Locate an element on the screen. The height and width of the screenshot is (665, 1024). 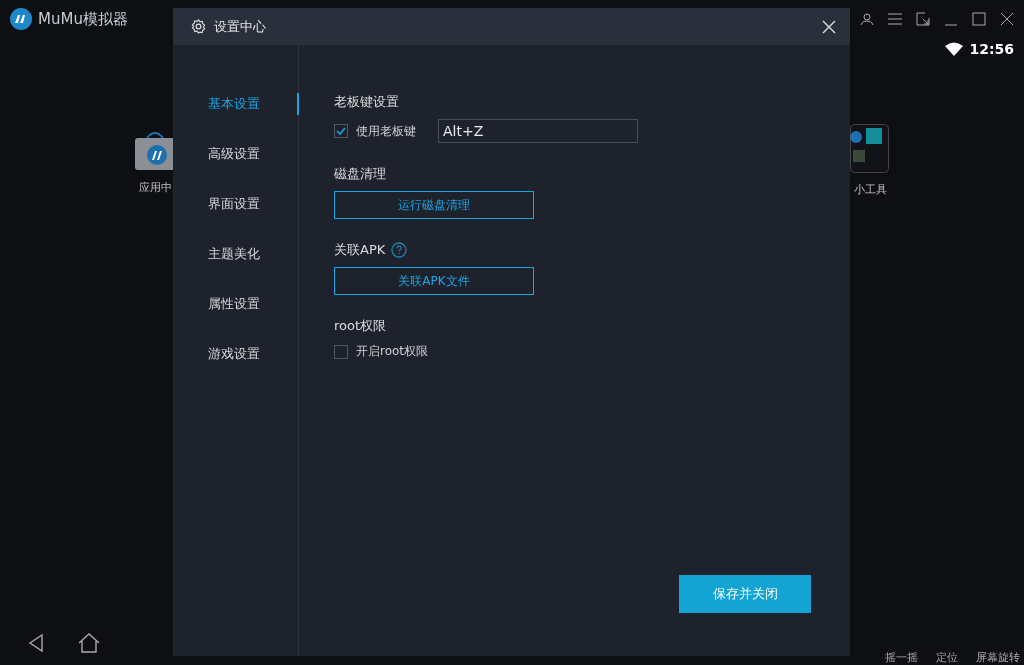
settings-tab: 游戏设置 is located at coordinates (236, 354).